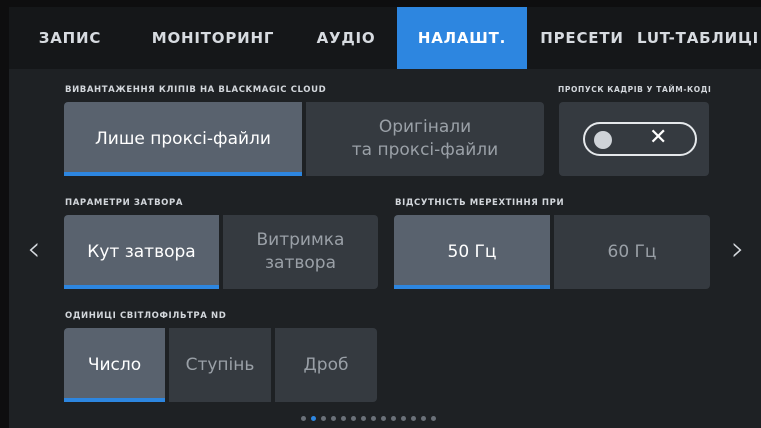 The image size is (761, 428). I want to click on nd-stop-button: Ступінь, so click(220, 365).